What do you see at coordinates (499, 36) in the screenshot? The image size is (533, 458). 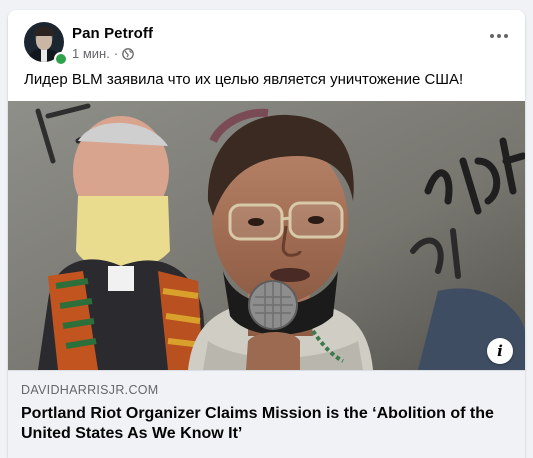 I see `more-options-icon` at bounding box center [499, 36].